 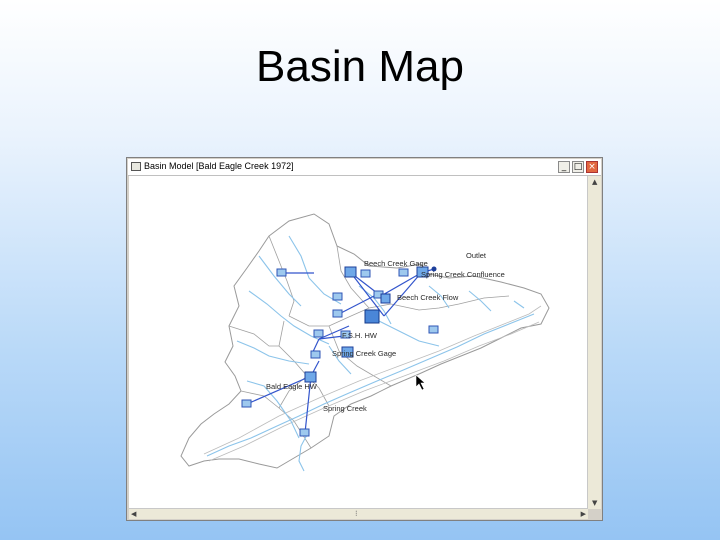 What do you see at coordinates (420, 382) in the screenshot?
I see `mouse-cursor-icon` at bounding box center [420, 382].